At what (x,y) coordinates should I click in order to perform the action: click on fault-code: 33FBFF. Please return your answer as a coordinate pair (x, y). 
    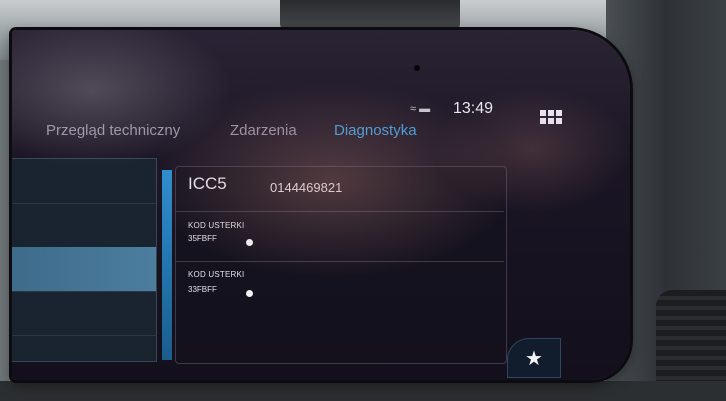
    Looking at the image, I should click on (202, 289).